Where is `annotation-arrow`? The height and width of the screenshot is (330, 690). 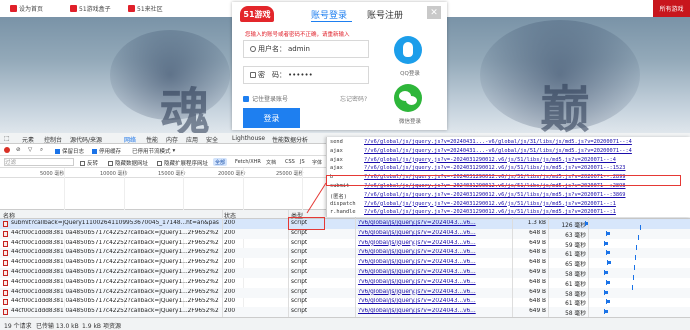 annotation-arrow is located at coordinates (316, 198).